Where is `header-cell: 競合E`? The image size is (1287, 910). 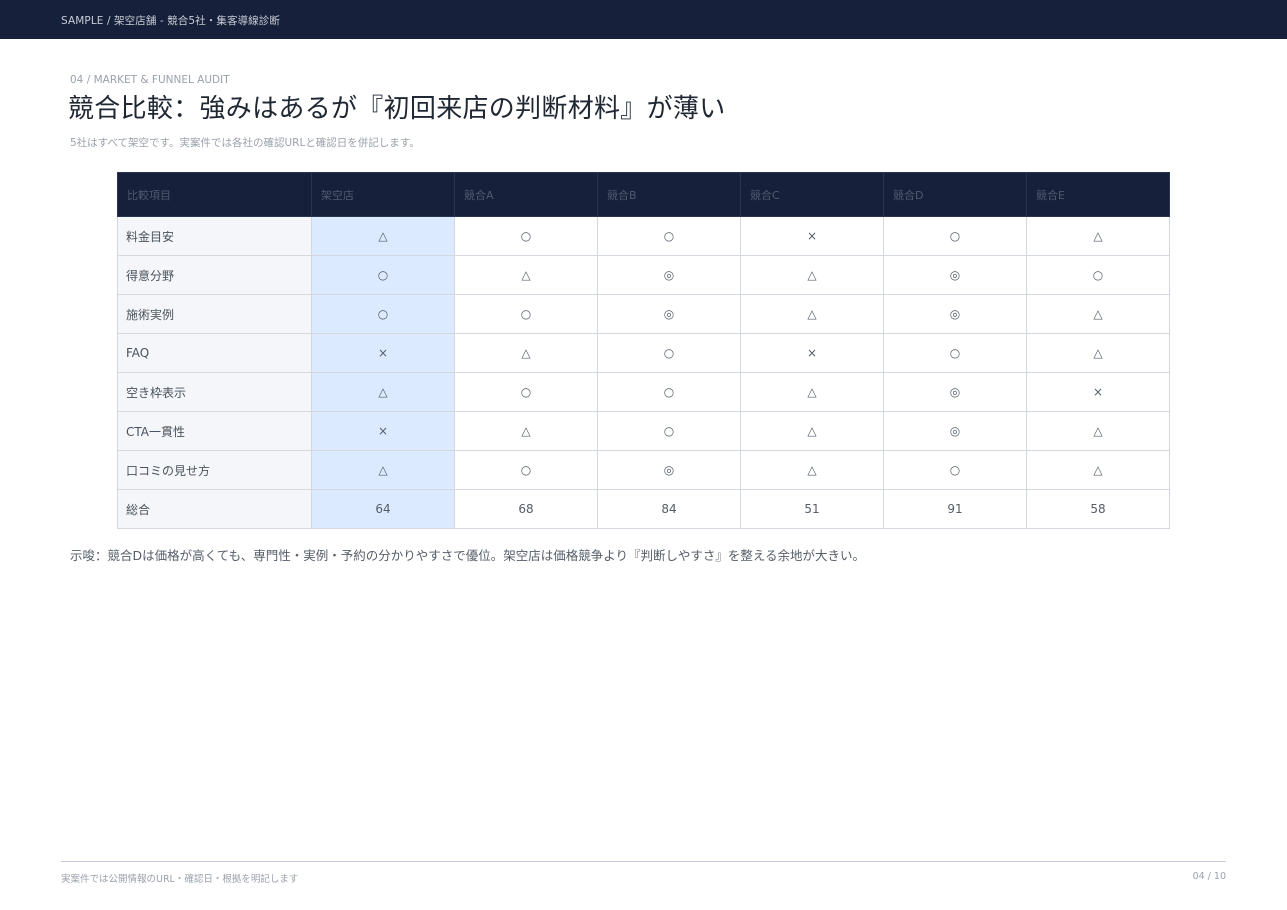 header-cell: 競合E is located at coordinates (1098, 194).